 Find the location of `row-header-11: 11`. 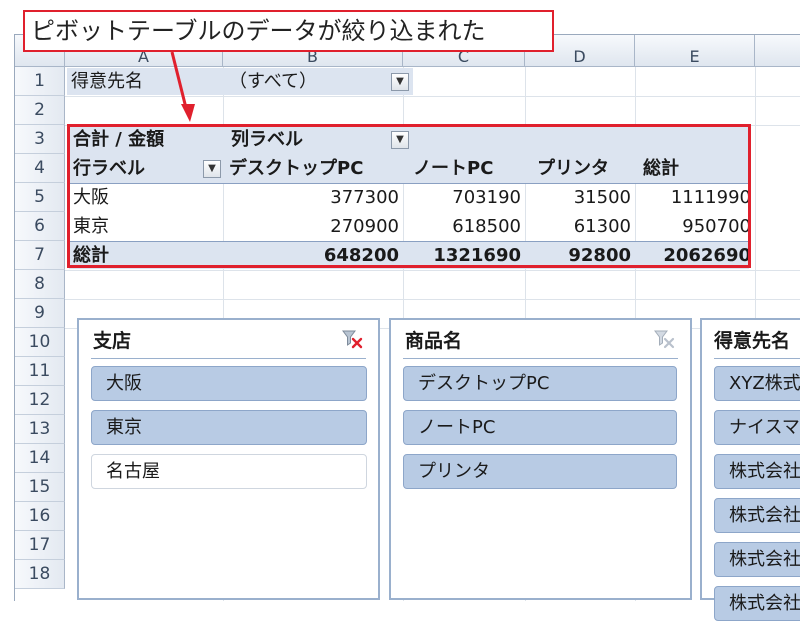

row-header-11: 11 is located at coordinates (40, 371).